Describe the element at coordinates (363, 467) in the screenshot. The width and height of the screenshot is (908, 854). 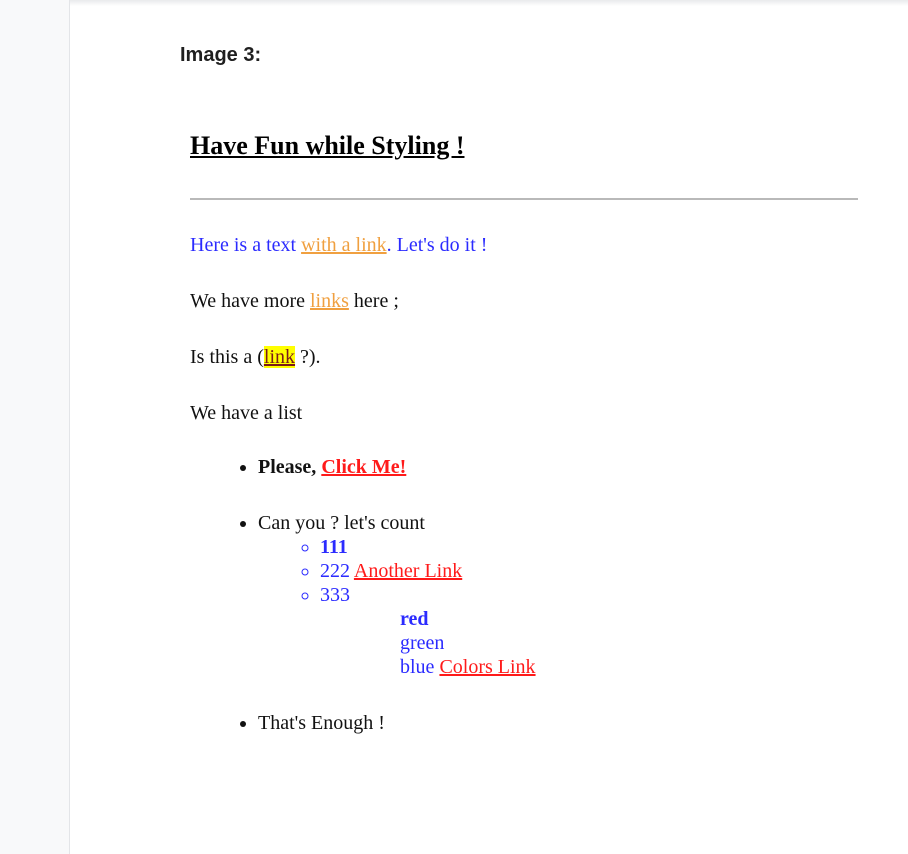
I see `click-me-link: Click Me!` at that location.